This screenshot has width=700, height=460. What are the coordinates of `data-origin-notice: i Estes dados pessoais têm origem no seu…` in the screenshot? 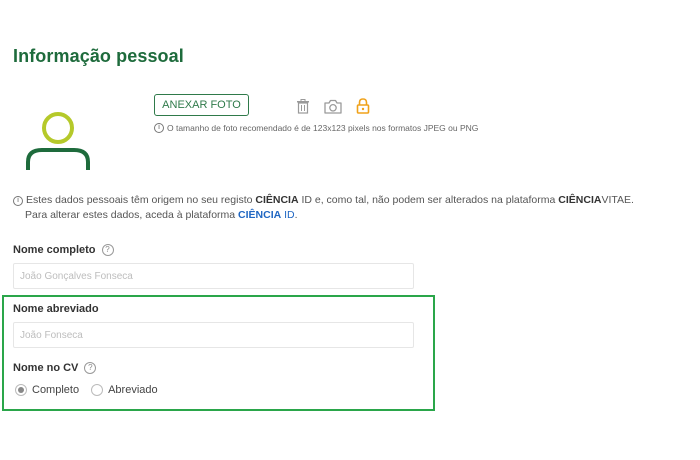 It's located at (323, 208).